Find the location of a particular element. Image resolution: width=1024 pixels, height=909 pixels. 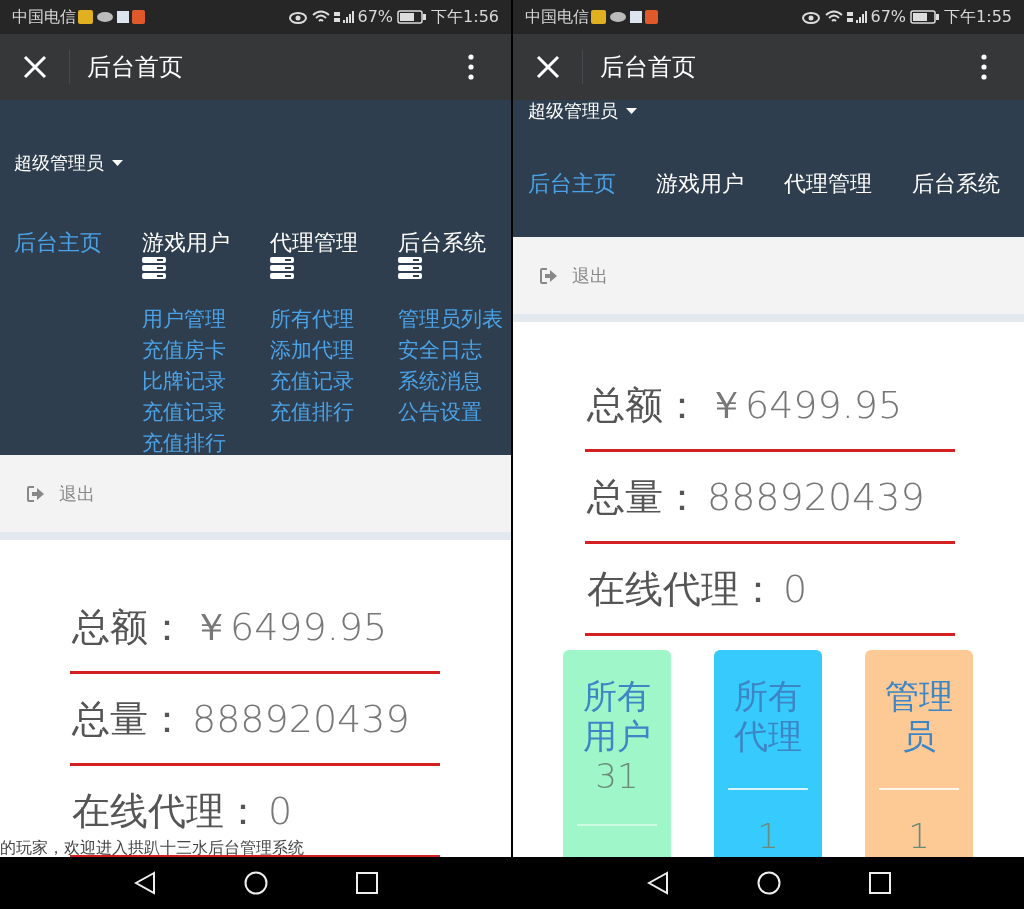

clock-time: 下午1:55 is located at coordinates (978, 17).